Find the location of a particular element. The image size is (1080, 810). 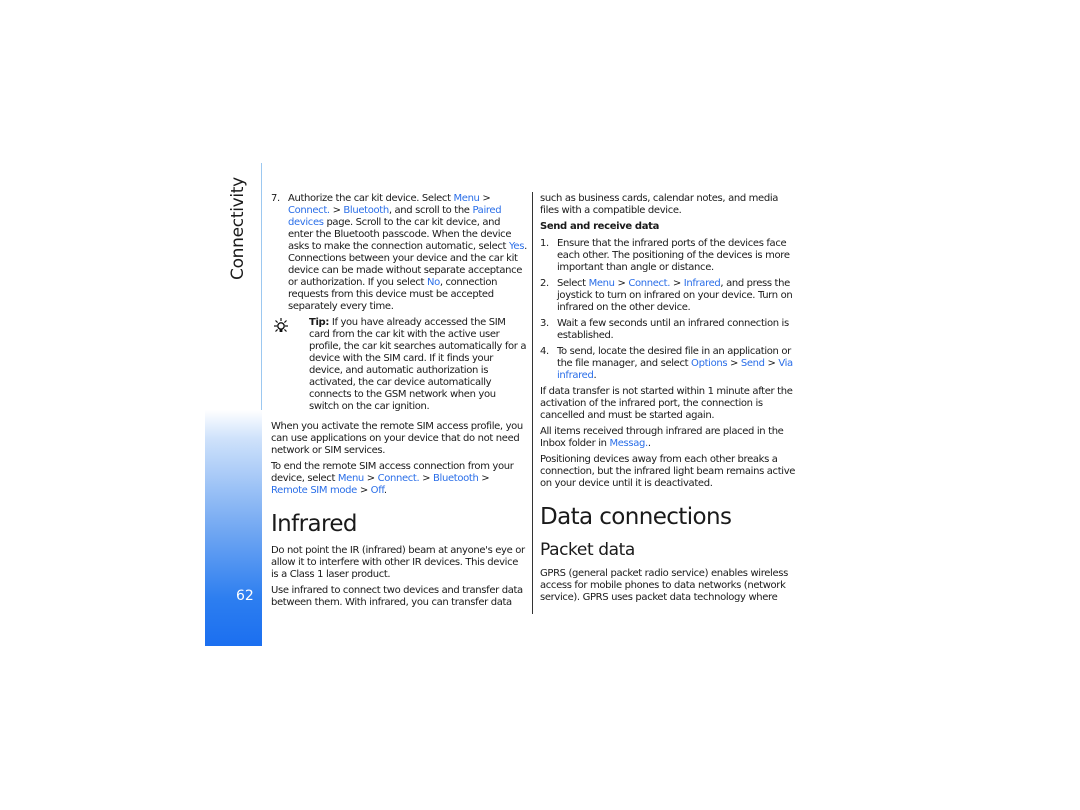

send-link: Send is located at coordinates (753, 363).